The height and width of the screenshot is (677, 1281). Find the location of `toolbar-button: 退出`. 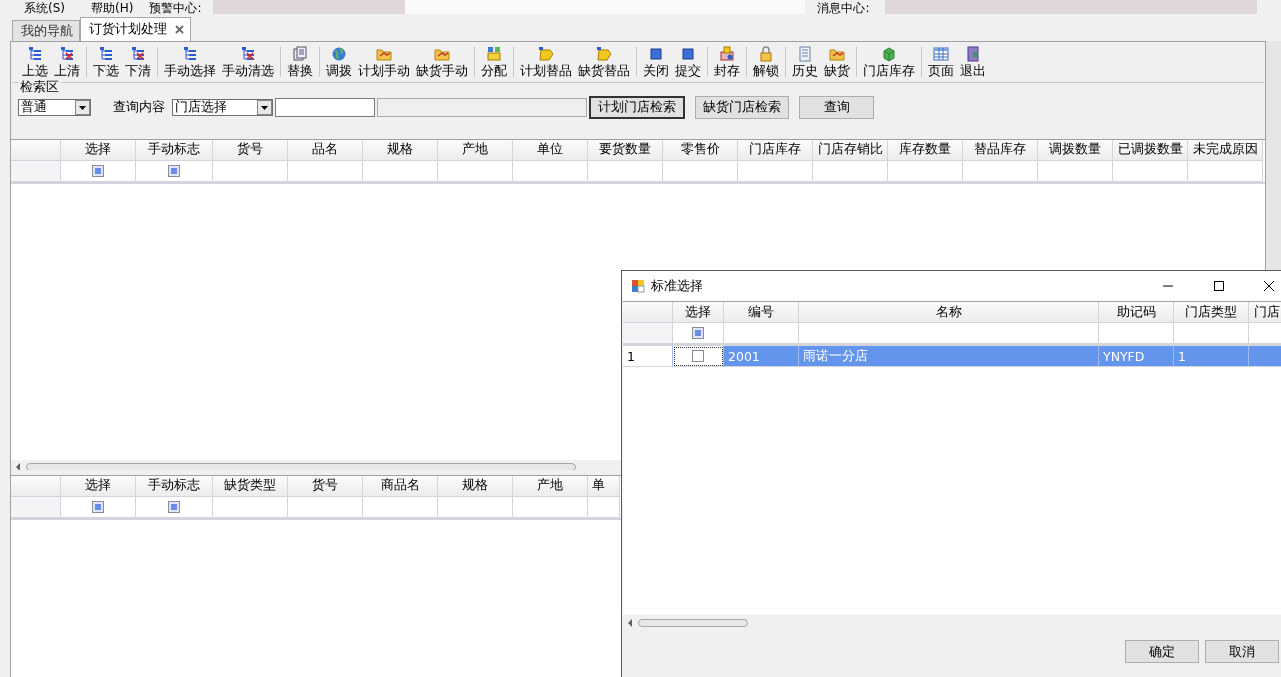

toolbar-button: 退出 is located at coordinates (973, 62).